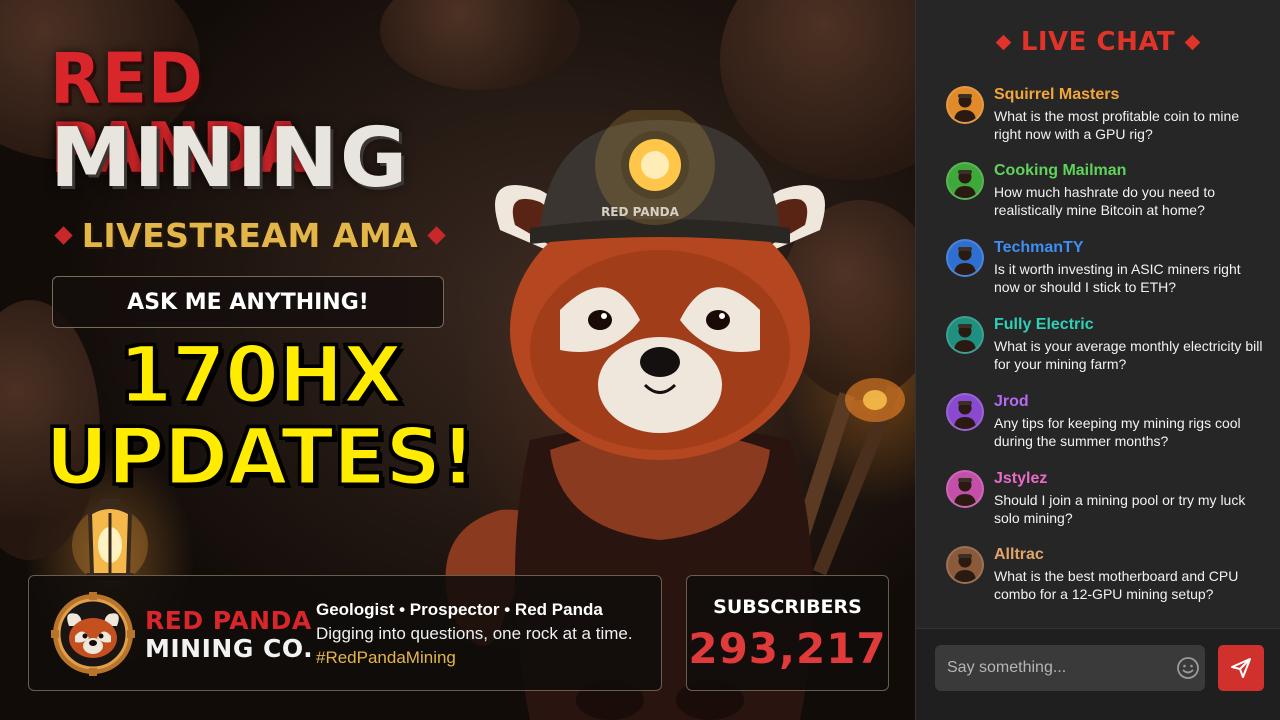 The image size is (1280, 720). I want to click on headline: 170HX UPDATES!, so click(260, 417).